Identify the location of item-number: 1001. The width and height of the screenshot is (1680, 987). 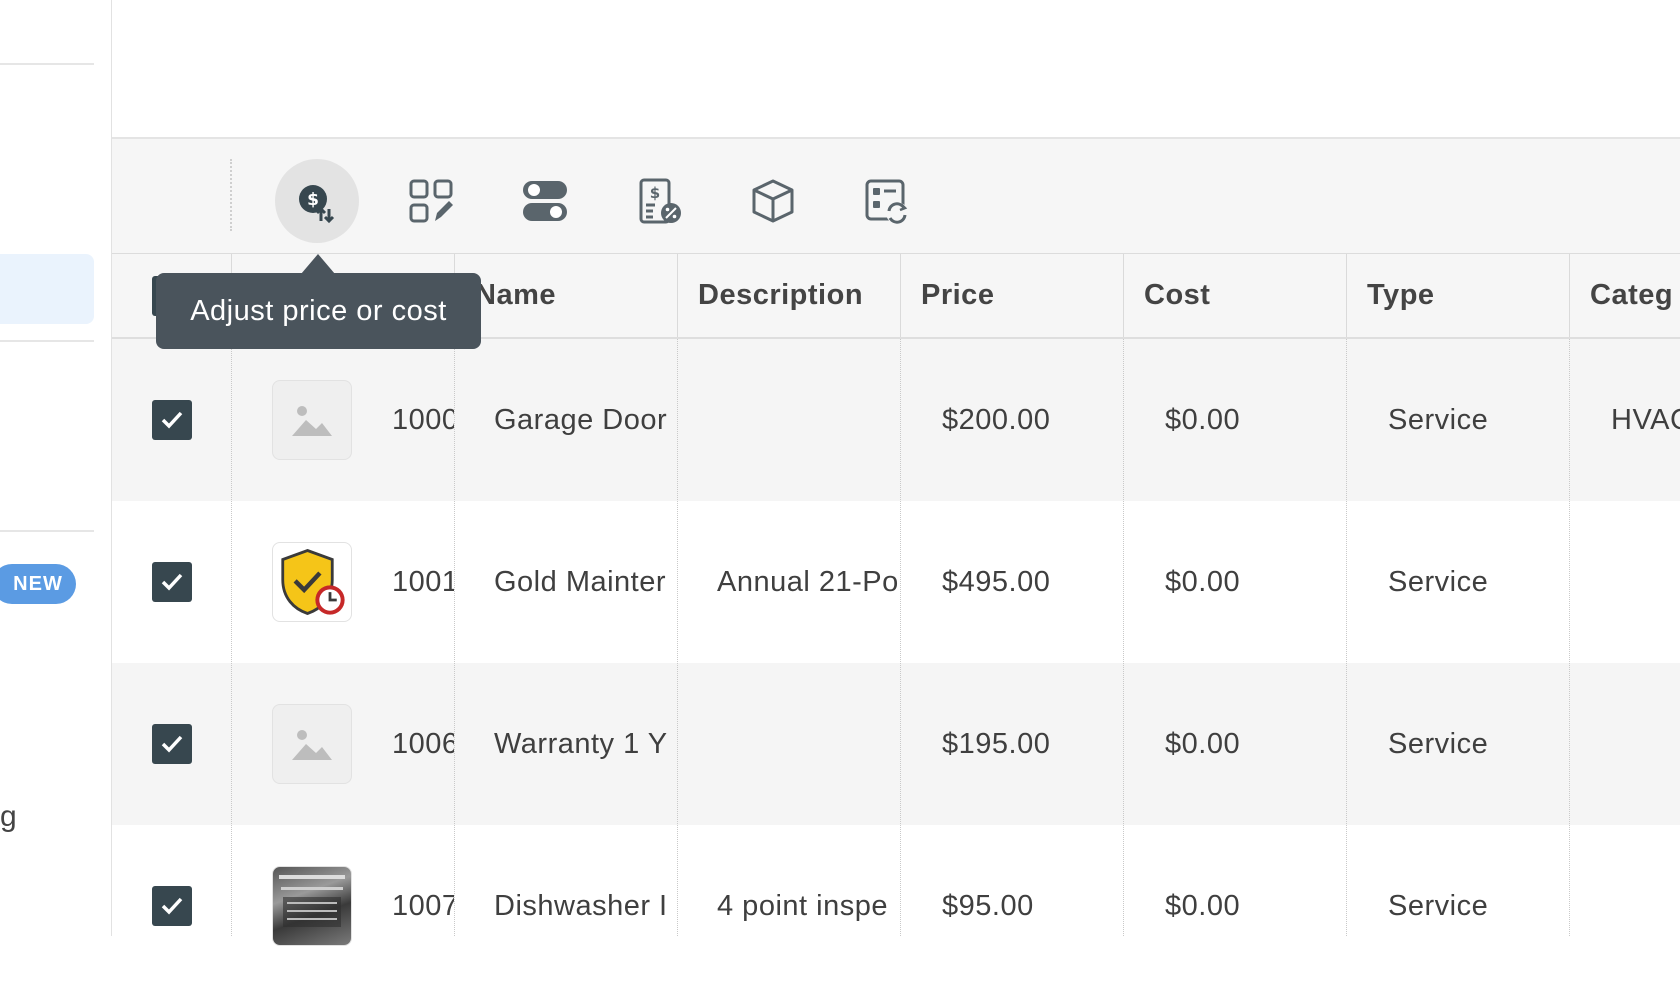
(423, 581).